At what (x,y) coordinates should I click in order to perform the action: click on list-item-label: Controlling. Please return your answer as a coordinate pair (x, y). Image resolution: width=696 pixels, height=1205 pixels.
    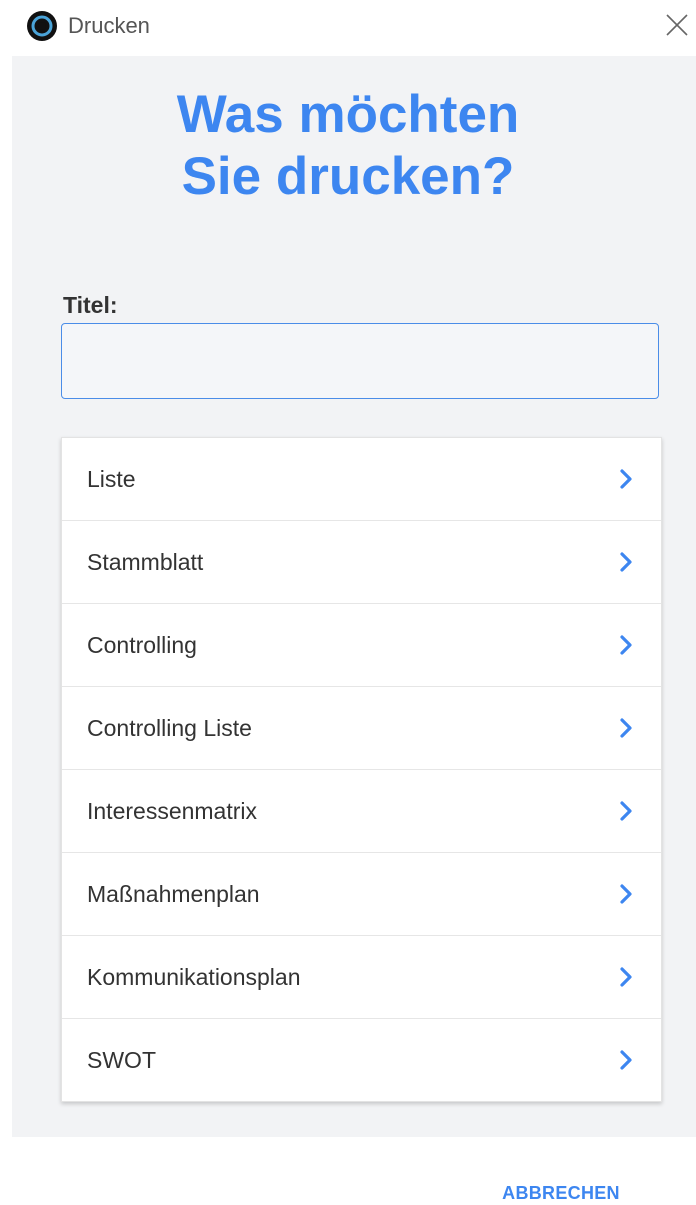
    Looking at the image, I should click on (142, 645).